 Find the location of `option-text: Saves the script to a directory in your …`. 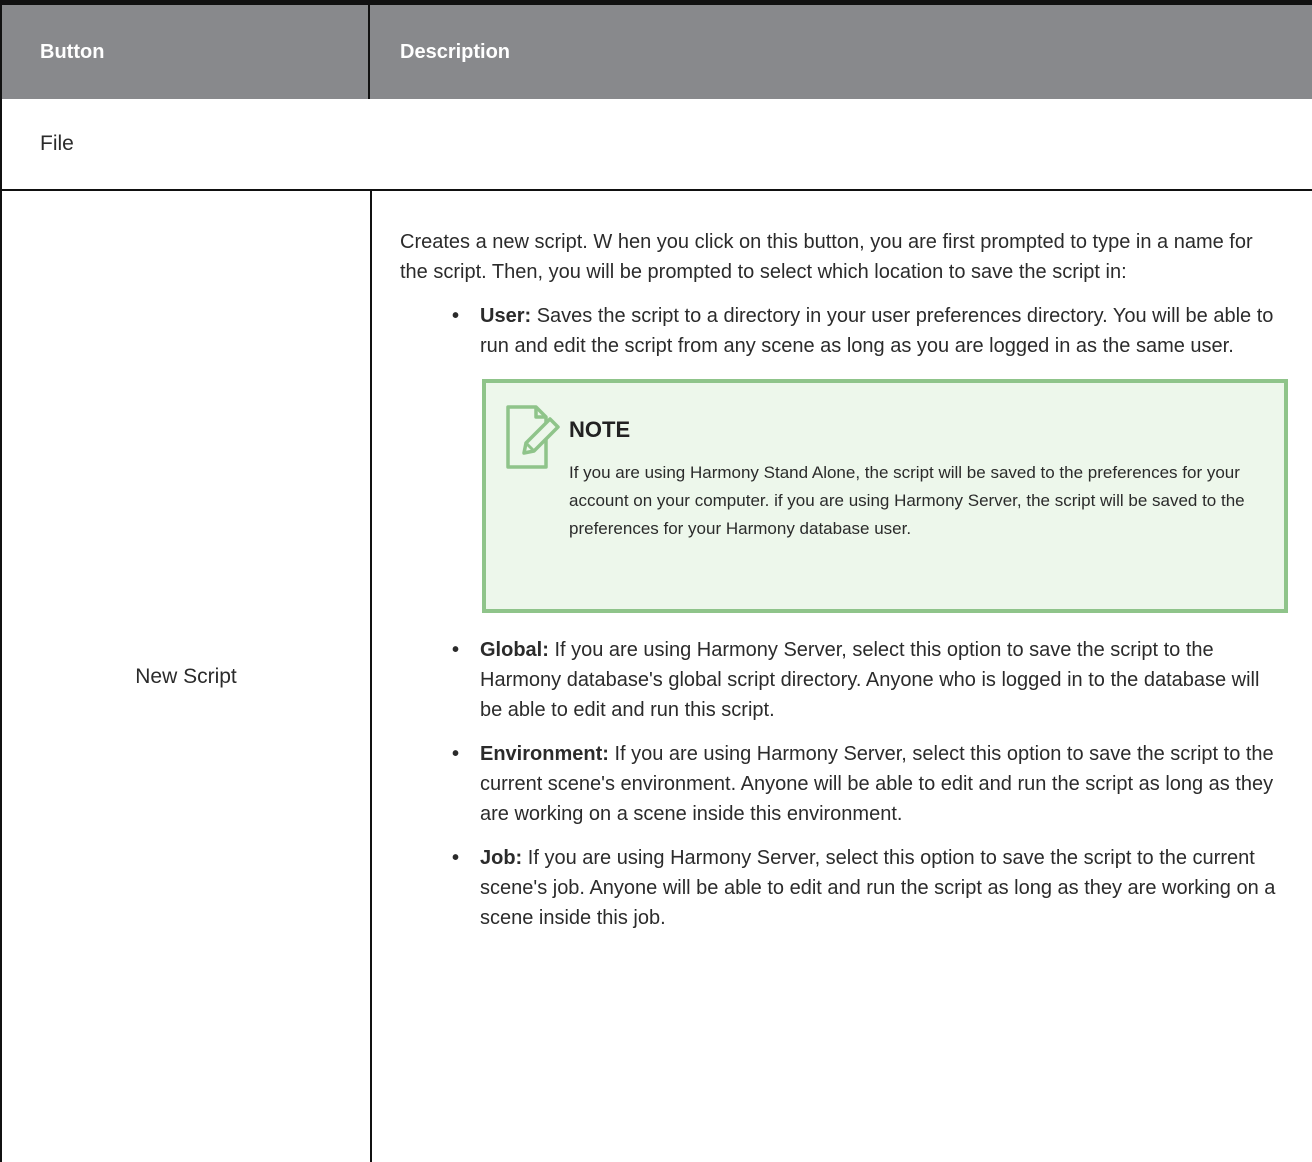

option-text: Saves the script to a directory in your … is located at coordinates (877, 331).